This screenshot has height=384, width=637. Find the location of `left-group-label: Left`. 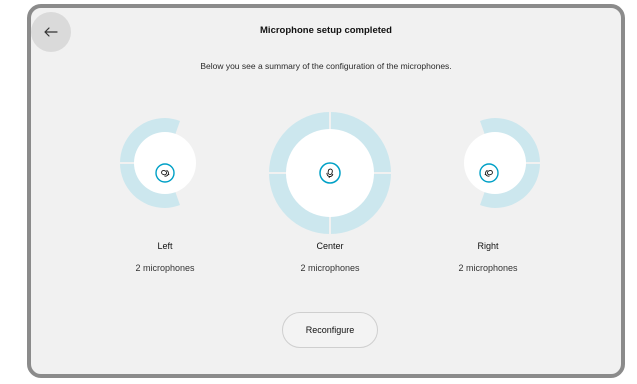

left-group-label: Left is located at coordinates (165, 246).